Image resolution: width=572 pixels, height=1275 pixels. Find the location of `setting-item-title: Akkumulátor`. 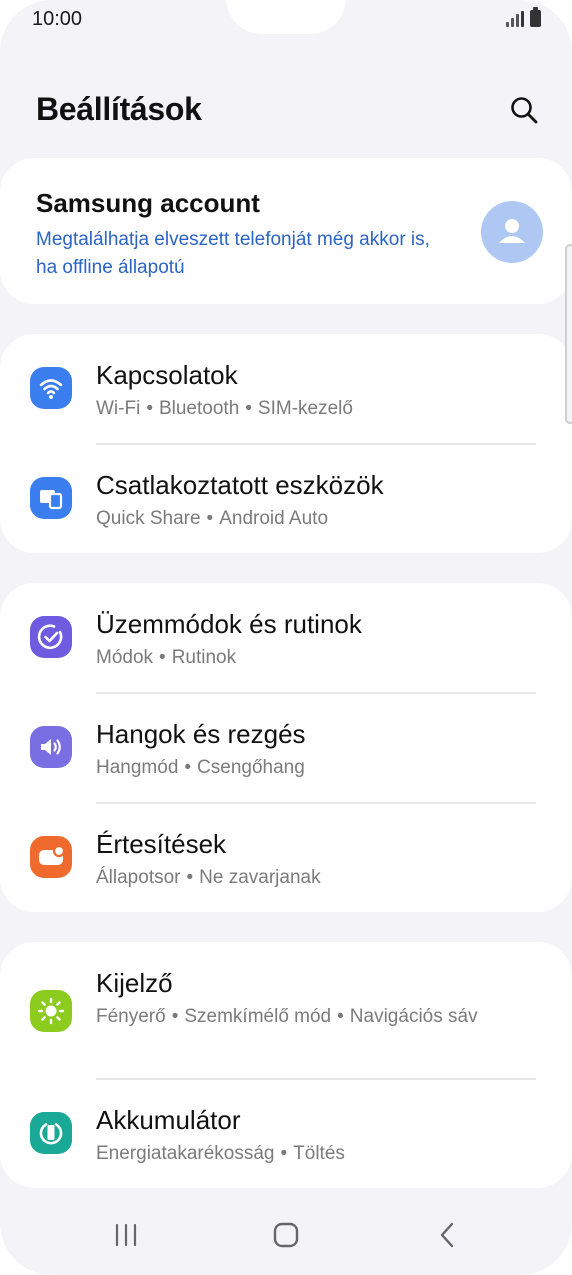

setting-item-title: Akkumulátor is located at coordinates (168, 1120).